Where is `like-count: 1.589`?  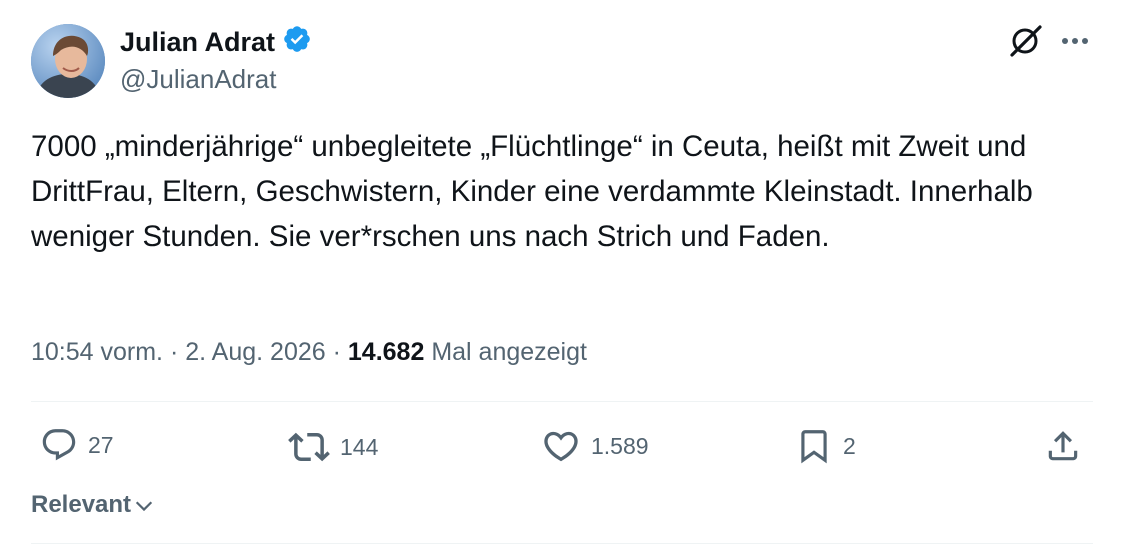 like-count: 1.589 is located at coordinates (620, 445).